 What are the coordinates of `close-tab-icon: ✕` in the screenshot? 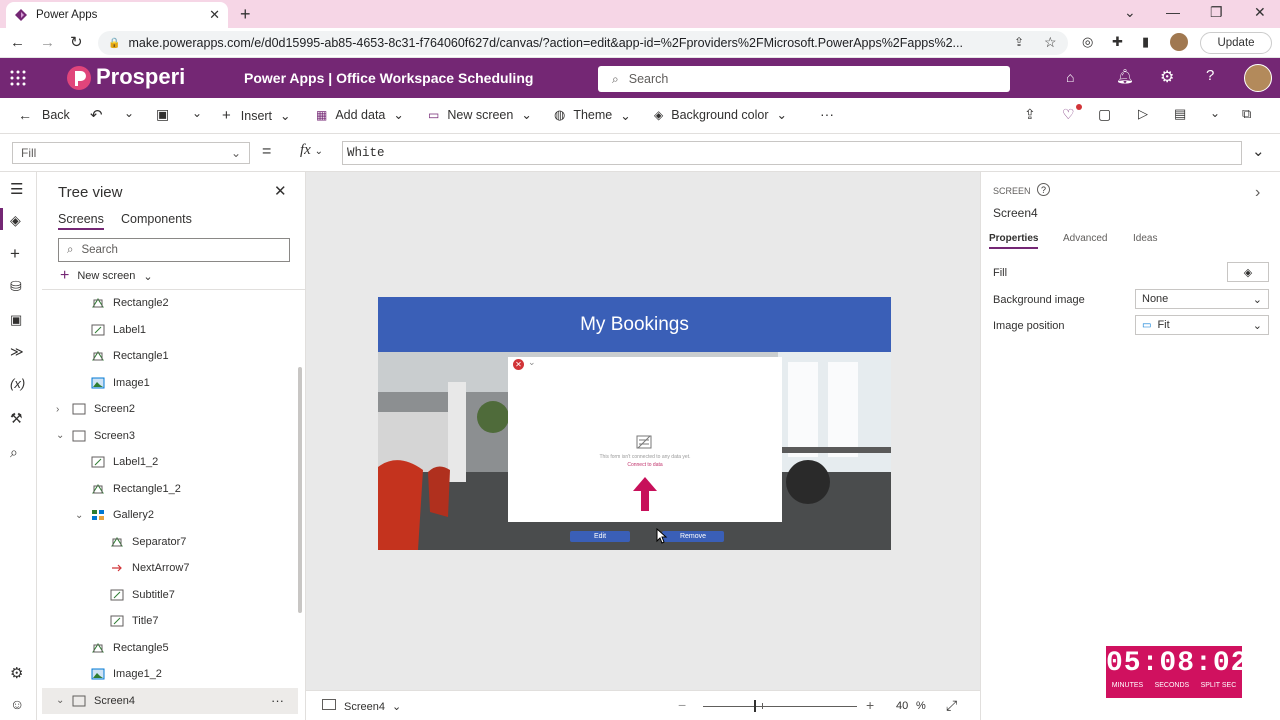 It's located at (214, 15).